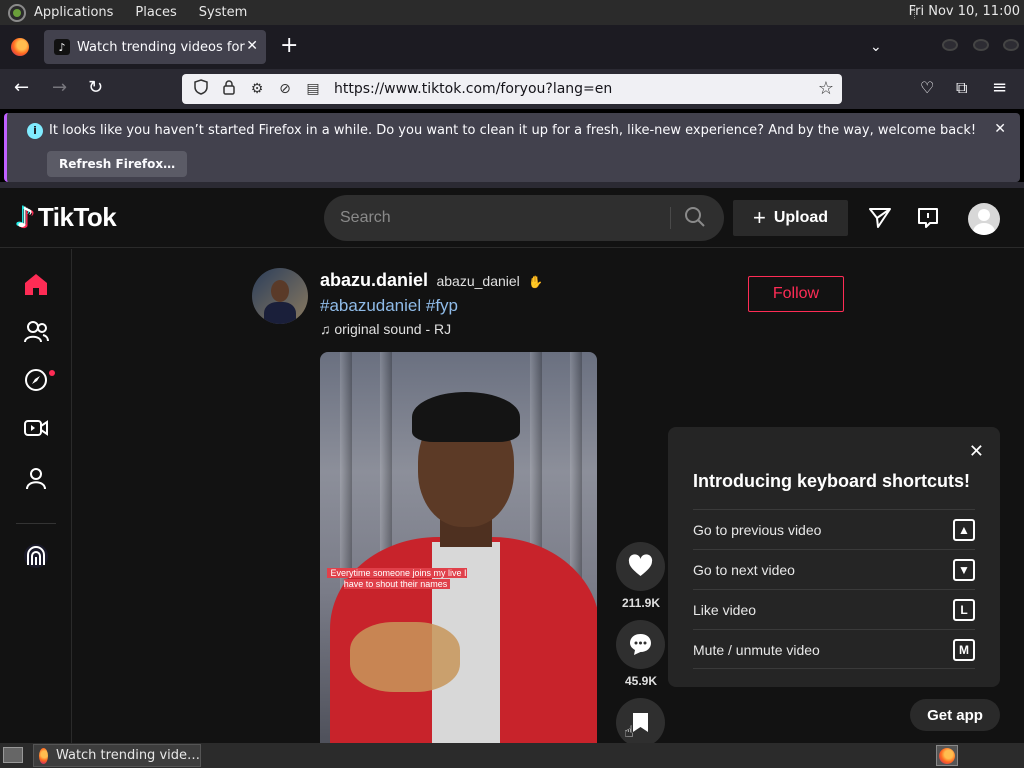 The width and height of the screenshot is (1024, 768). What do you see at coordinates (13, 755) in the screenshot?
I see `show-desktop-icon` at bounding box center [13, 755].